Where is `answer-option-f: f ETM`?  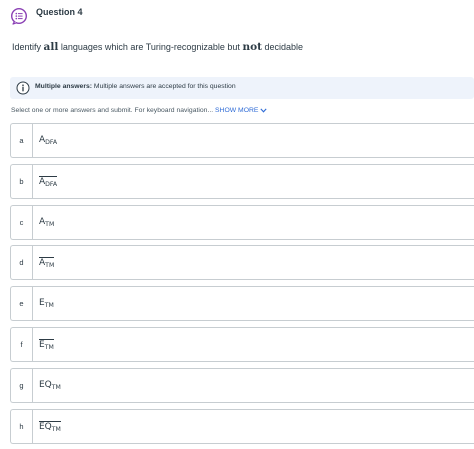
answer-option-f: f ETM is located at coordinates (242, 344).